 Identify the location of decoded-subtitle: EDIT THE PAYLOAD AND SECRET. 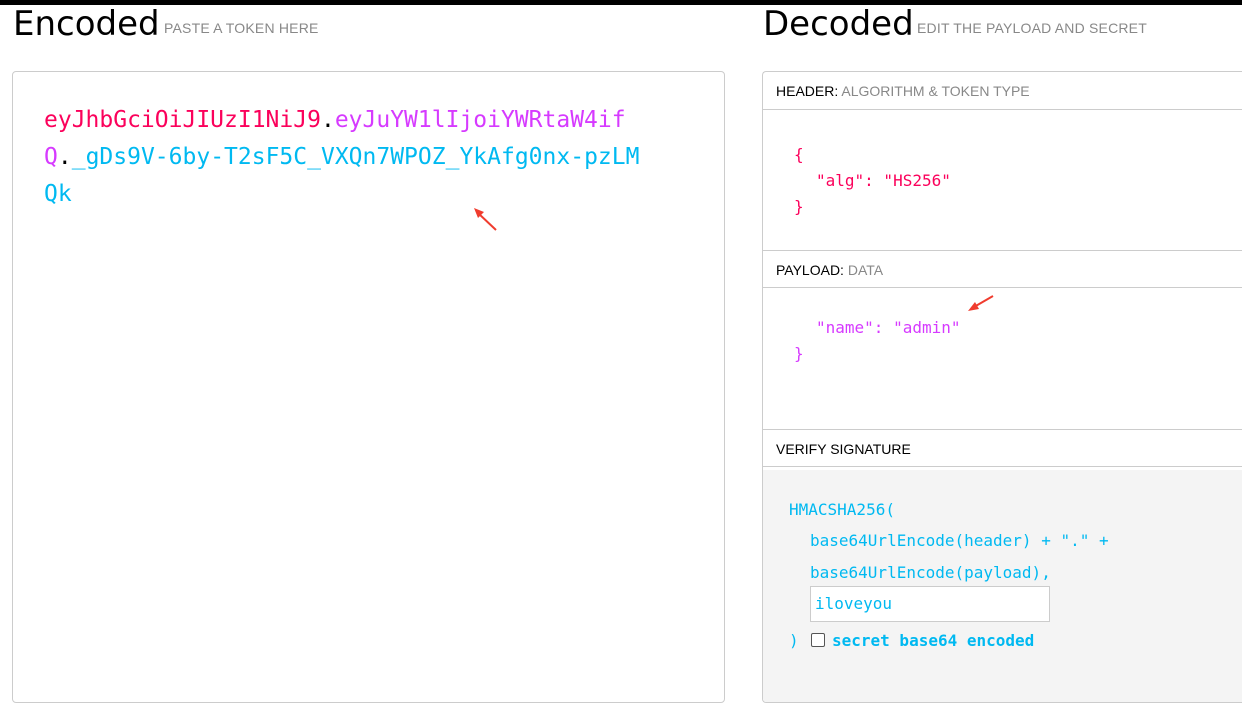
(1032, 28).